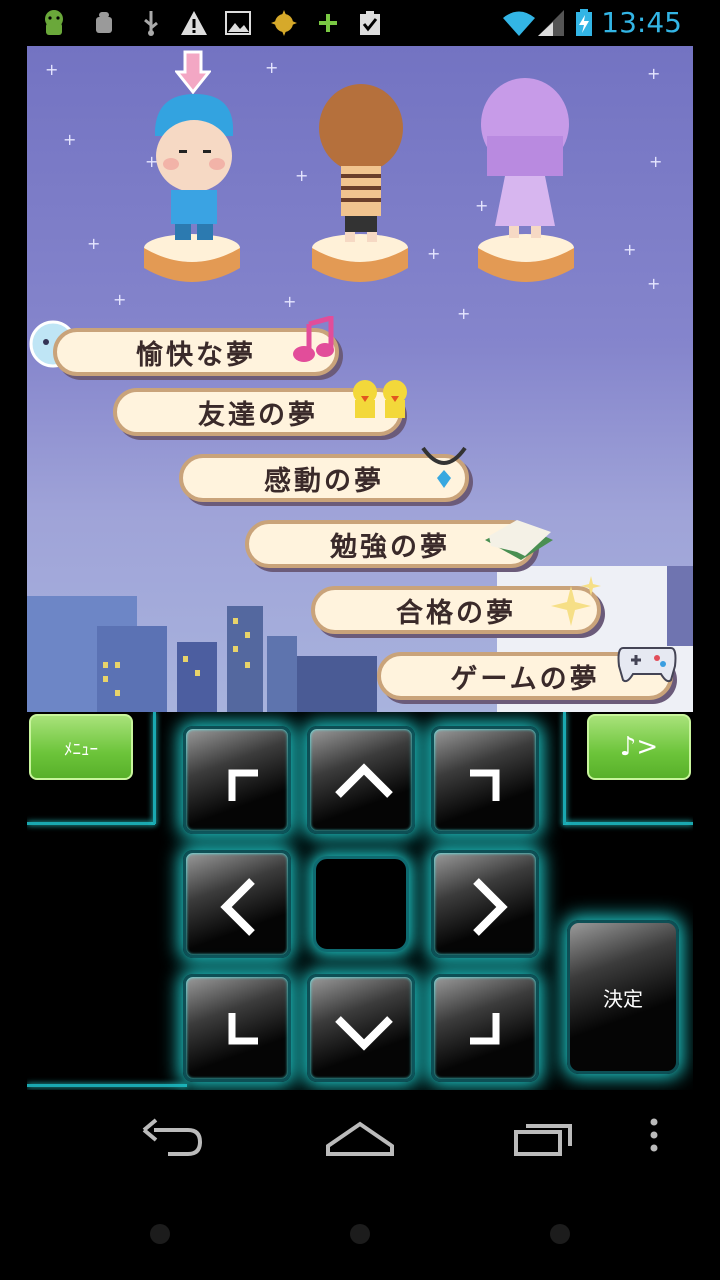 The image size is (720, 1280). I want to click on girl-purple-hair-character, so click(525, 161).